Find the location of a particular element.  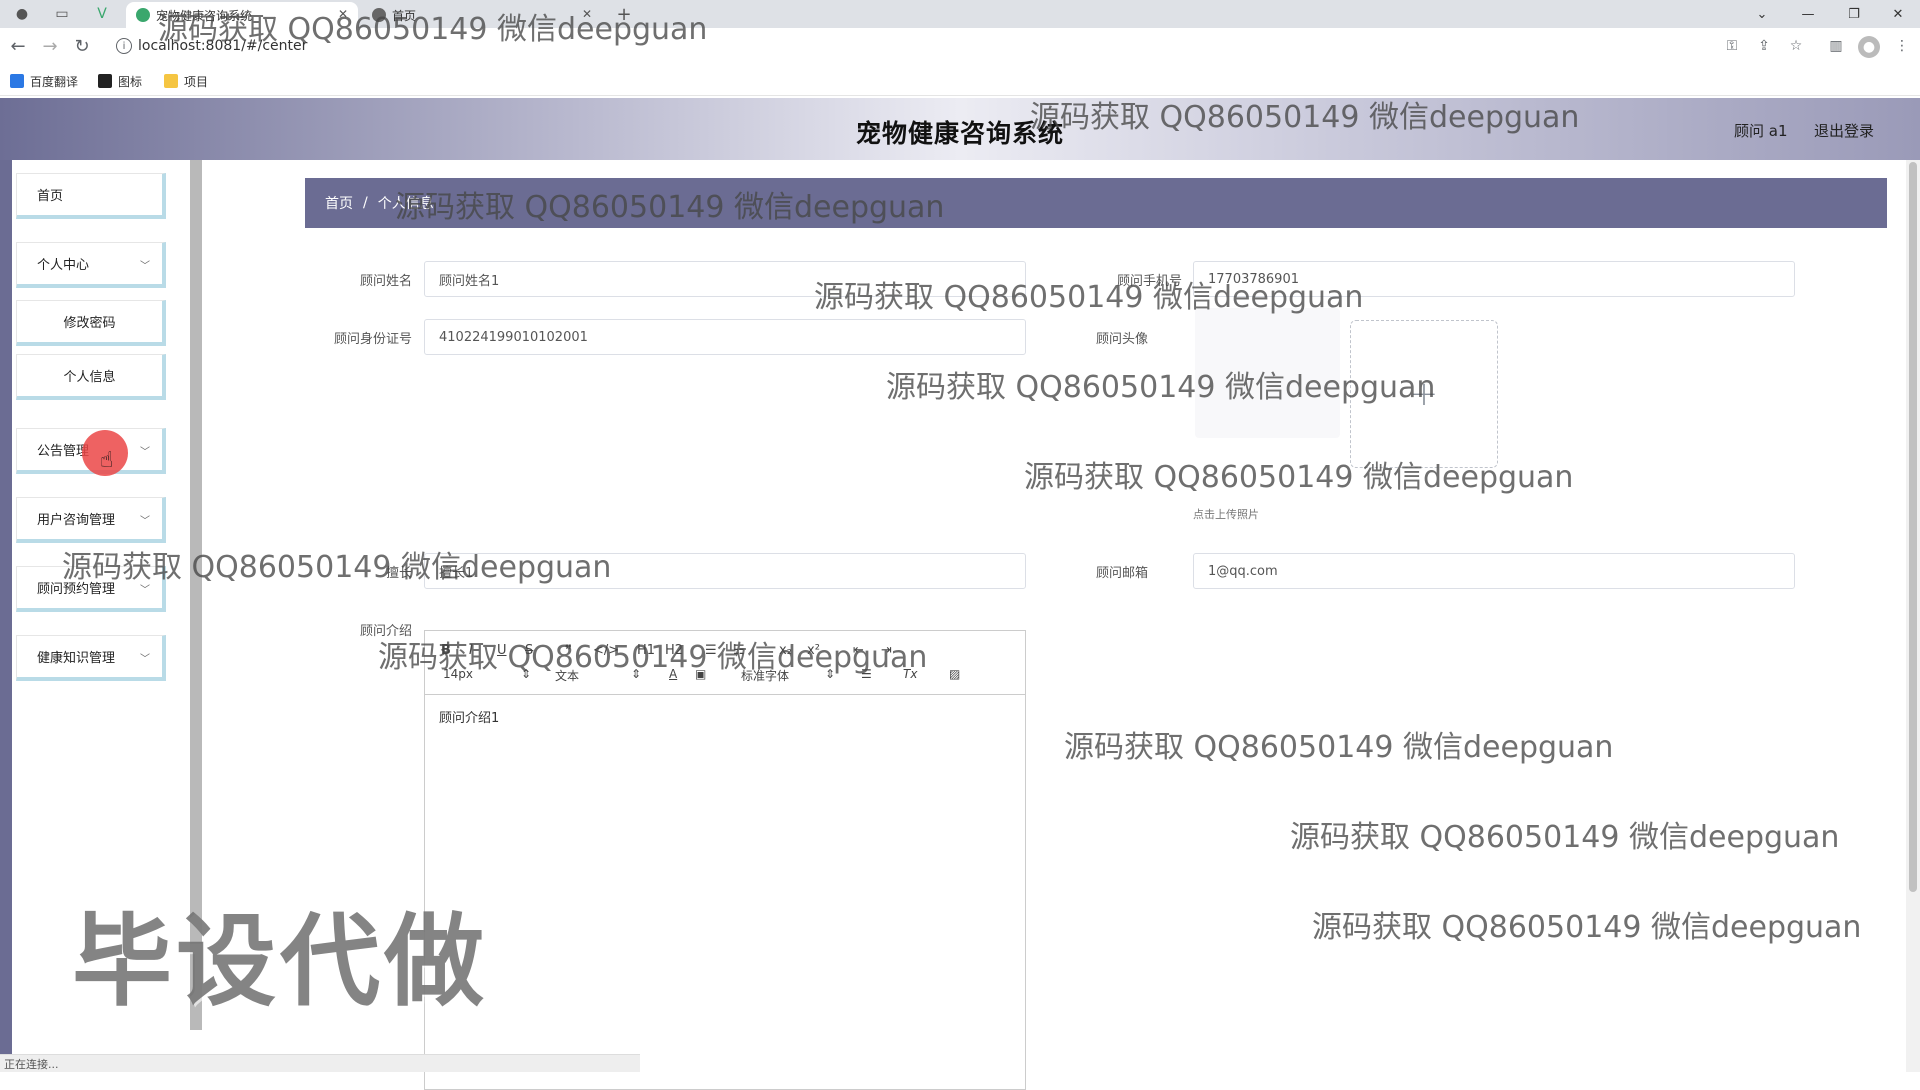

image-insert-icon: ▨ is located at coordinates (954, 674).